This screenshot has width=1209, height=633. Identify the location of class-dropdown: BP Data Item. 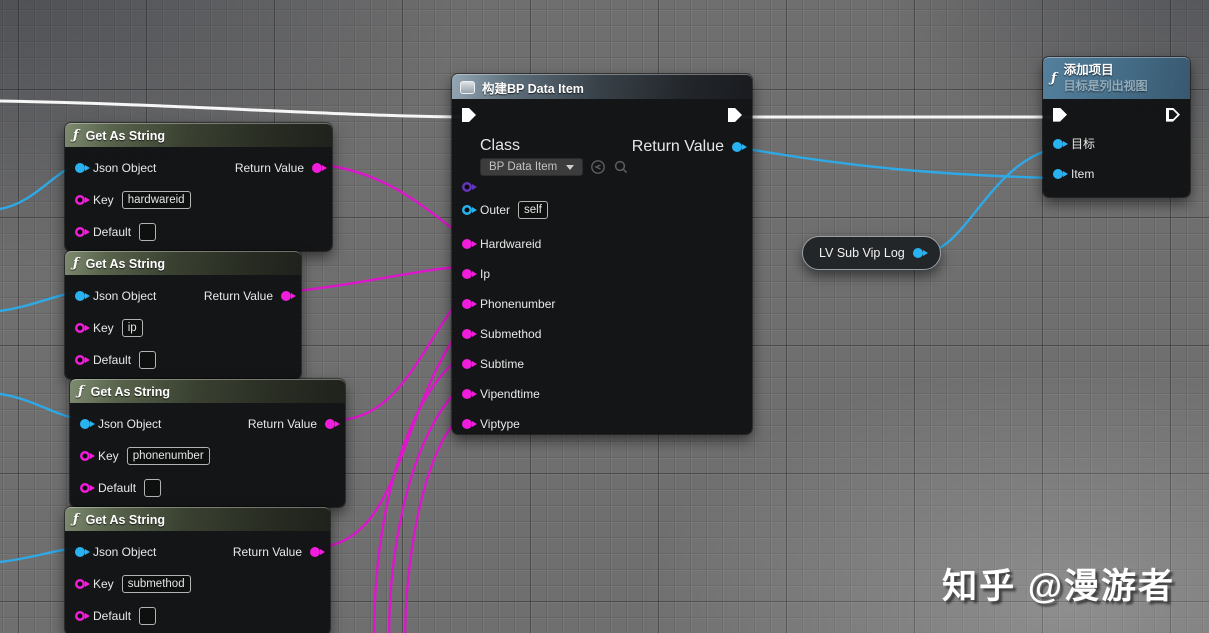
(532, 167).